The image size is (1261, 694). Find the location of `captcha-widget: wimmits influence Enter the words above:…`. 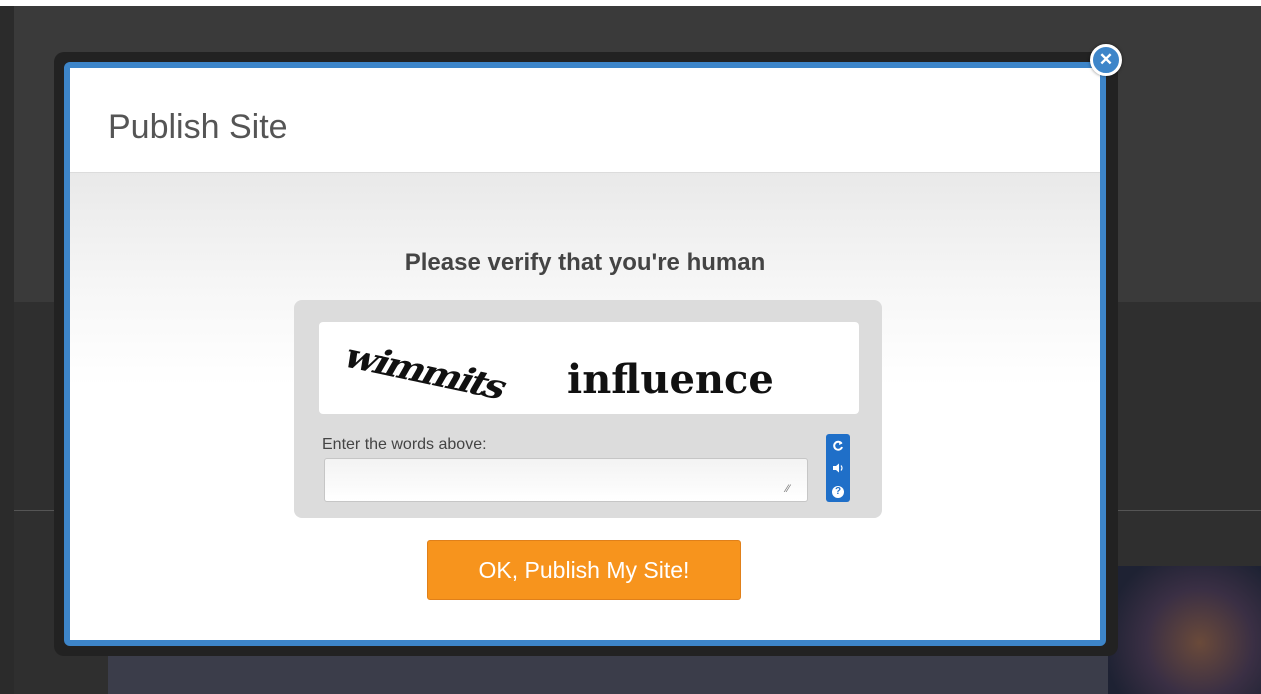

captcha-widget: wimmits influence Enter the words above:… is located at coordinates (588, 409).